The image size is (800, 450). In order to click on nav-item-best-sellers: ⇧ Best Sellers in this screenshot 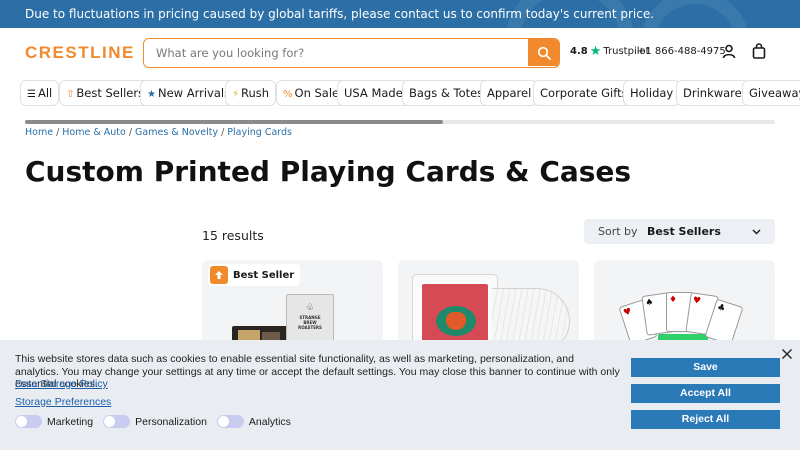, I will do `click(105, 93)`.